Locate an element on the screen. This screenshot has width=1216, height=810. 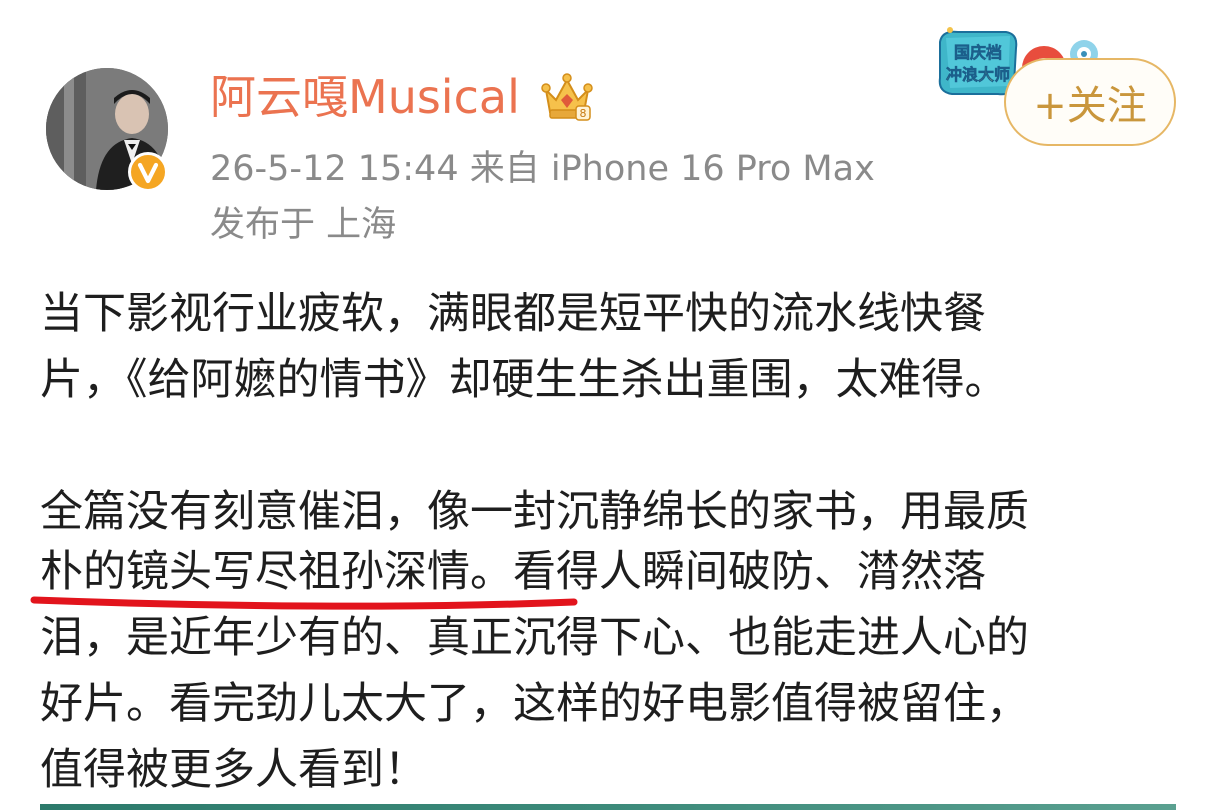
red-underline-annotation is located at coordinates (304, 603).